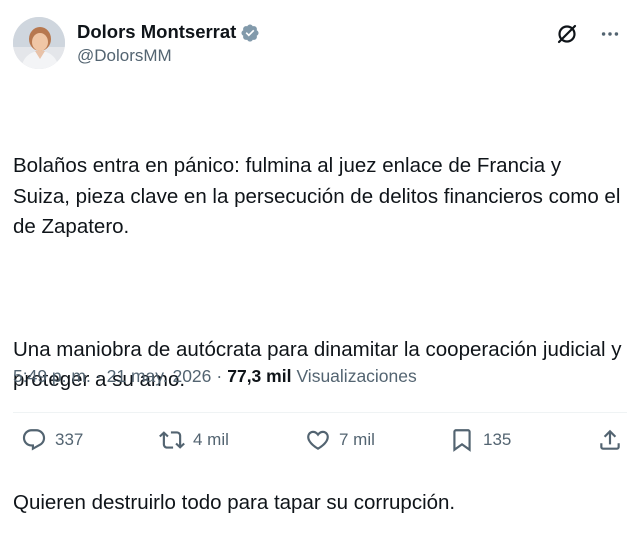 The image size is (632, 549). Describe the element at coordinates (52, 440) in the screenshot. I see `reply-button: 337` at that location.